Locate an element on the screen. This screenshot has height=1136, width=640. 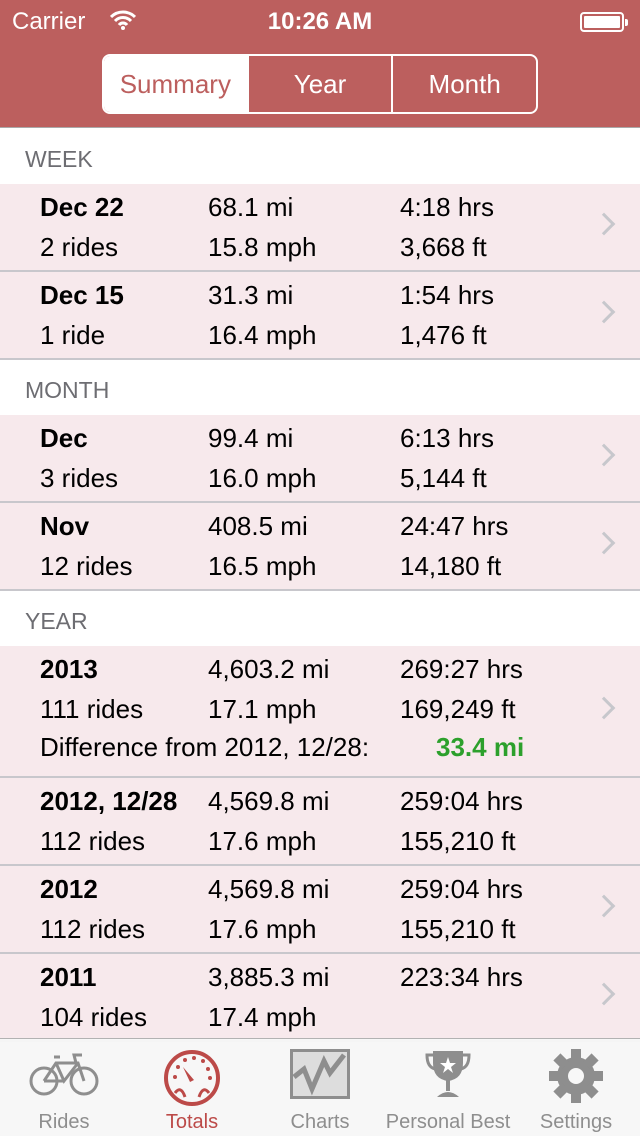
difference-value: 33.4 mi is located at coordinates (480, 747).